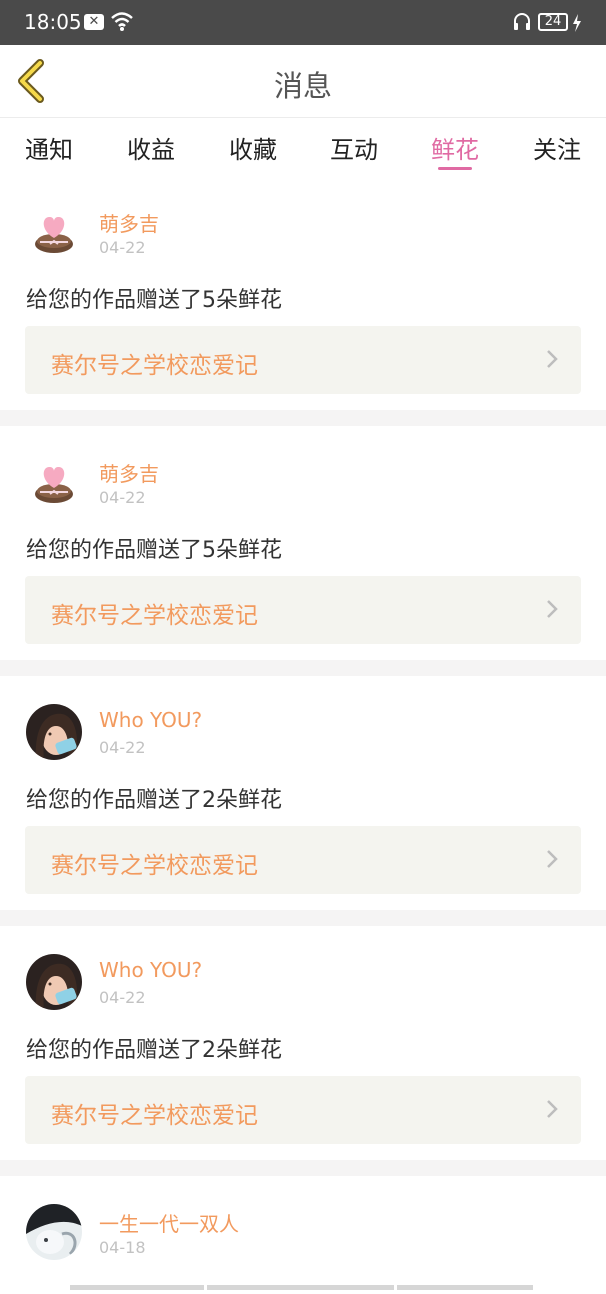  What do you see at coordinates (49, 147) in the screenshot?
I see `tab-notice: 通知` at bounding box center [49, 147].